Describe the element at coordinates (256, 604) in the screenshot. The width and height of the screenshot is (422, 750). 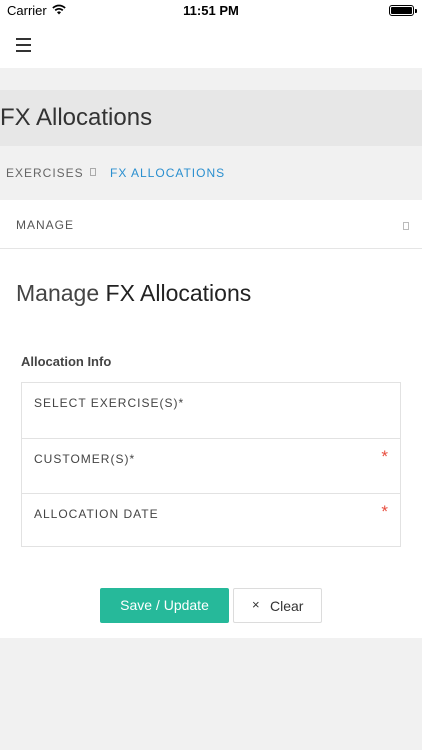
I see `close-icon: ×` at that location.